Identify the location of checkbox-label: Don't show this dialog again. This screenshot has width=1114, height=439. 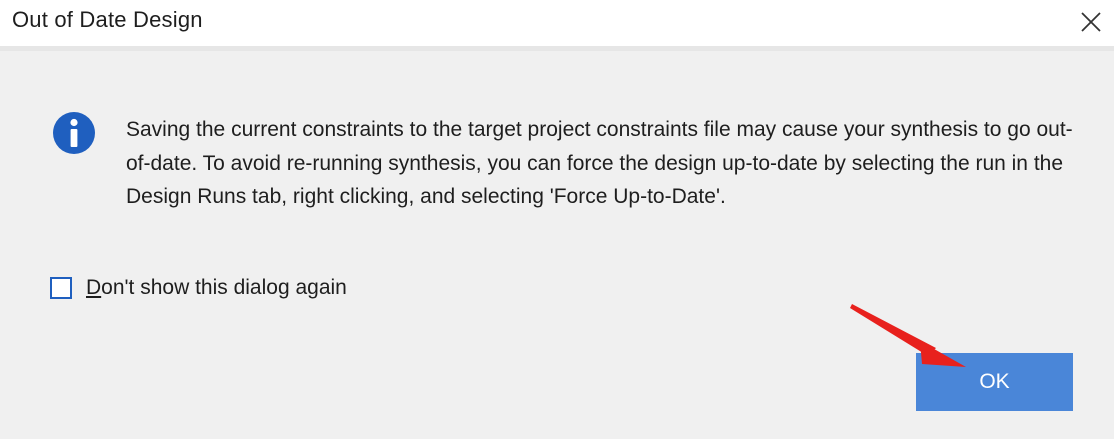
(216, 288).